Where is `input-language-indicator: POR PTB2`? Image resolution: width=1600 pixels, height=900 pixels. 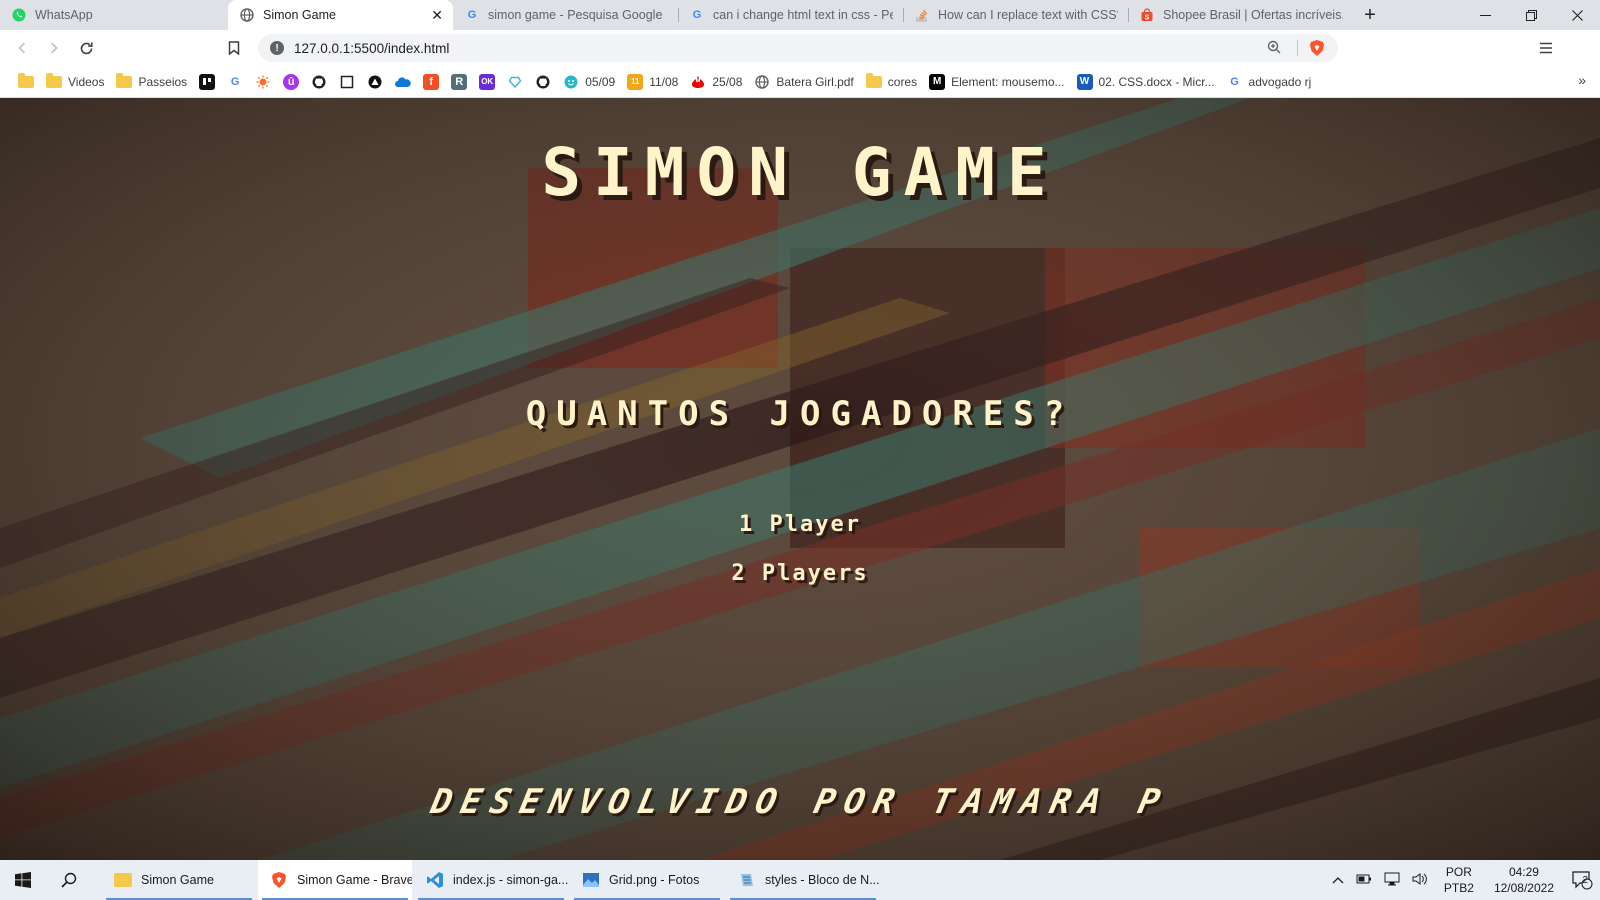
input-language-indicator: POR PTB2 is located at coordinates (1459, 880).